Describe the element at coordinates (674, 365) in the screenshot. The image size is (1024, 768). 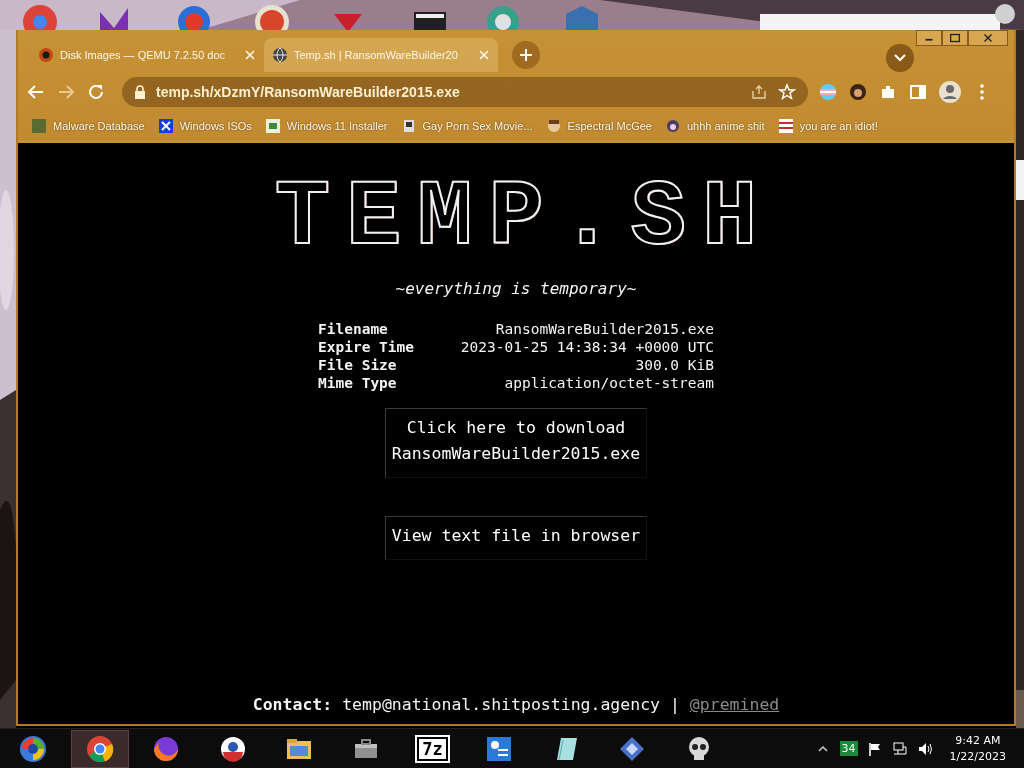
I see `info-value: 300.0 KiB` at that location.